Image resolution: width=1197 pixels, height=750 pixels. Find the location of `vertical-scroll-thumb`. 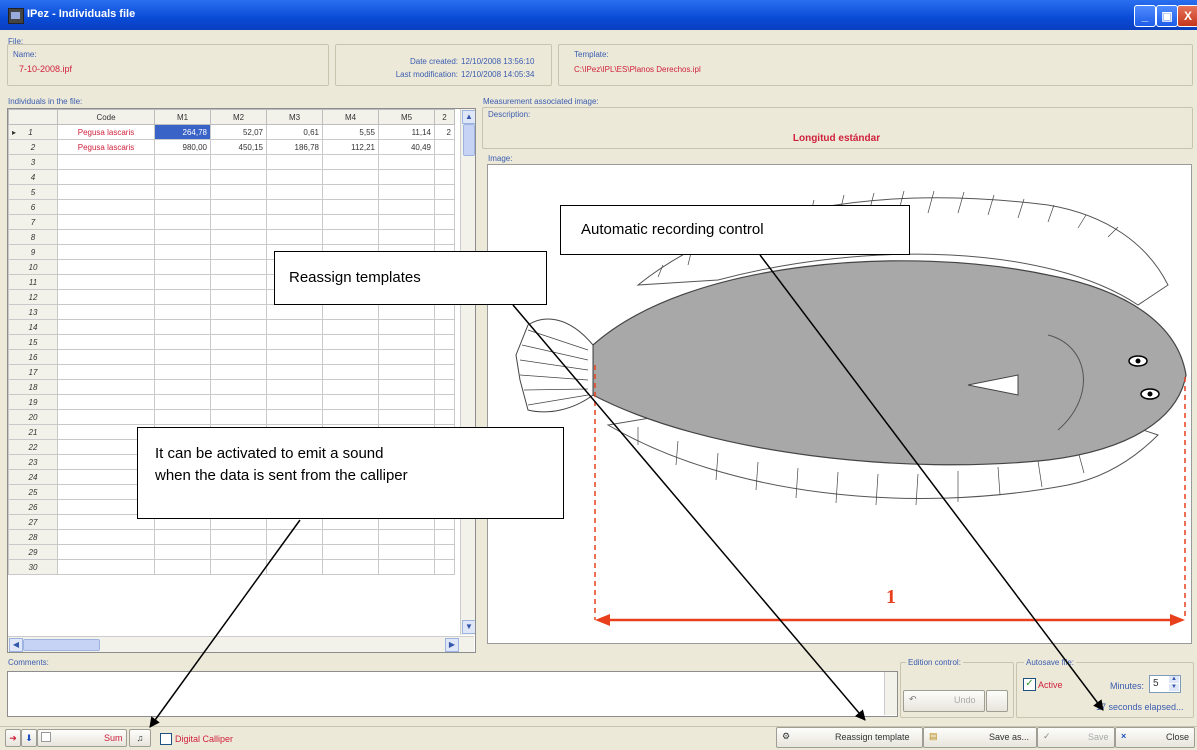

vertical-scroll-thumb is located at coordinates (469, 140).